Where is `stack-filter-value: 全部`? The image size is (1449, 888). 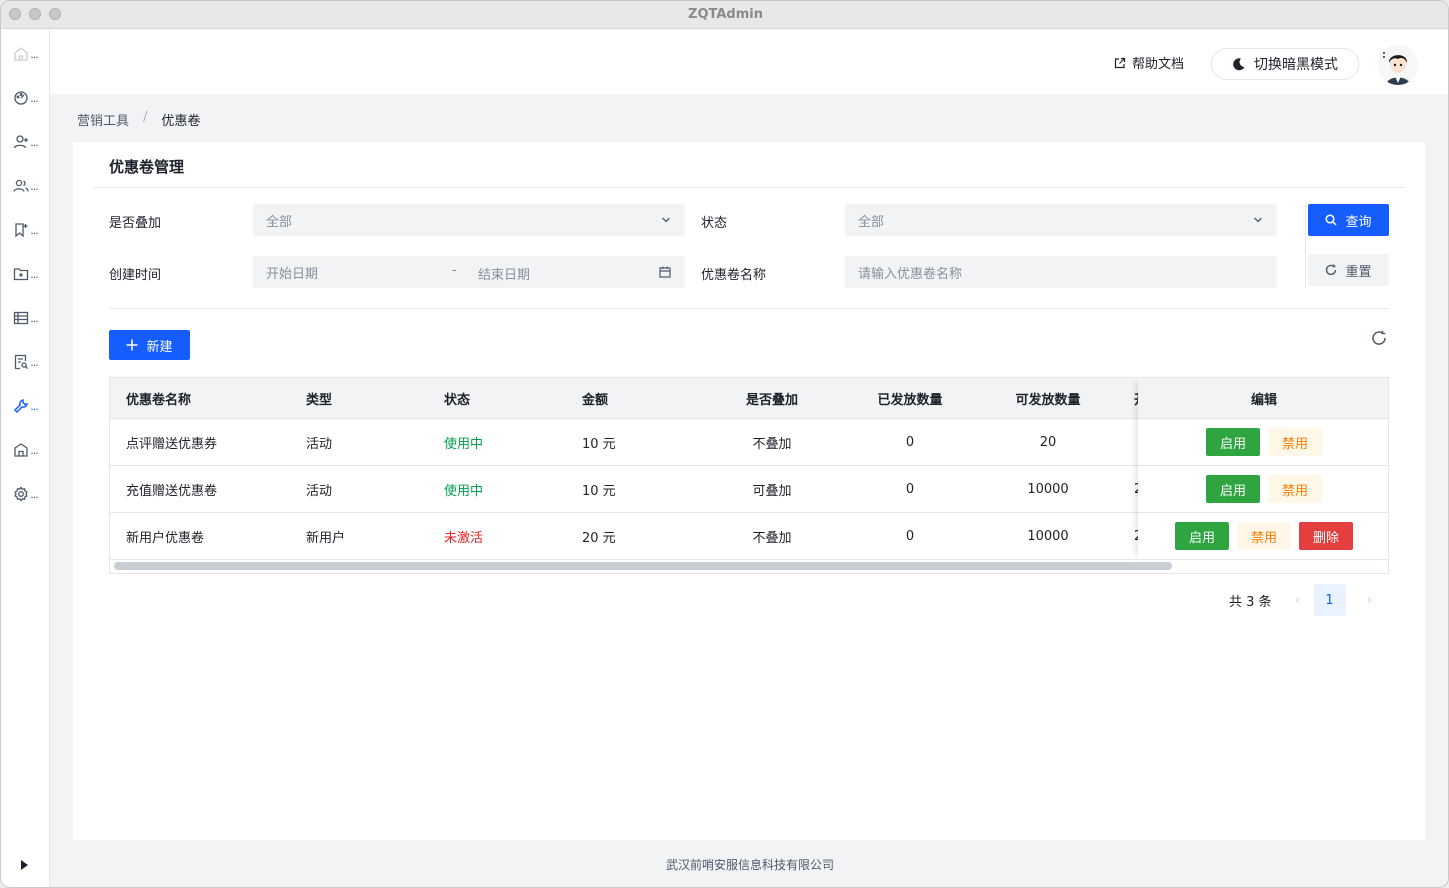 stack-filter-value: 全部 is located at coordinates (279, 222).